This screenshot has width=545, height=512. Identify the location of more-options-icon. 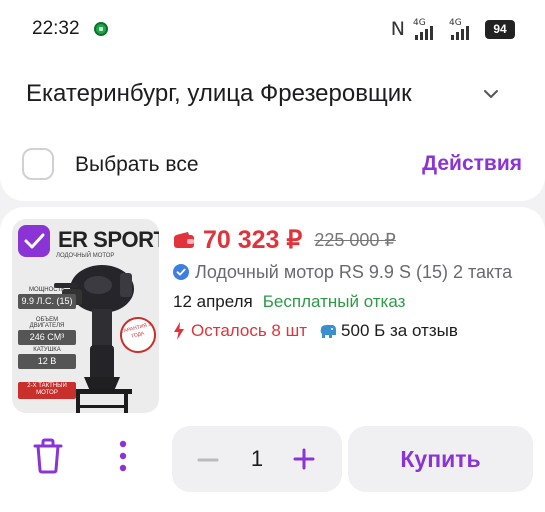
(123, 456).